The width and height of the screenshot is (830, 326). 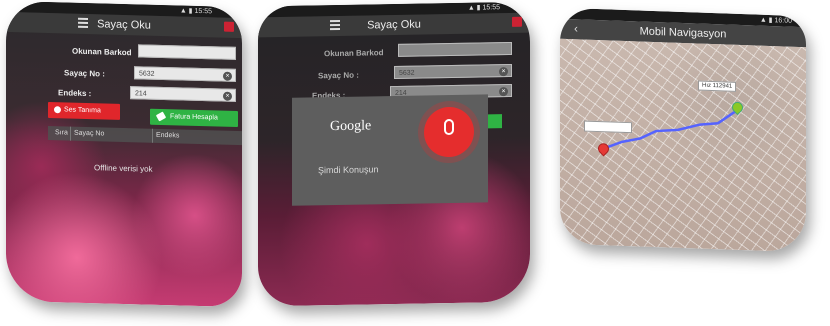 What do you see at coordinates (87, 134) in the screenshot?
I see `column-header-meter-no: Sayaç No` at bounding box center [87, 134].